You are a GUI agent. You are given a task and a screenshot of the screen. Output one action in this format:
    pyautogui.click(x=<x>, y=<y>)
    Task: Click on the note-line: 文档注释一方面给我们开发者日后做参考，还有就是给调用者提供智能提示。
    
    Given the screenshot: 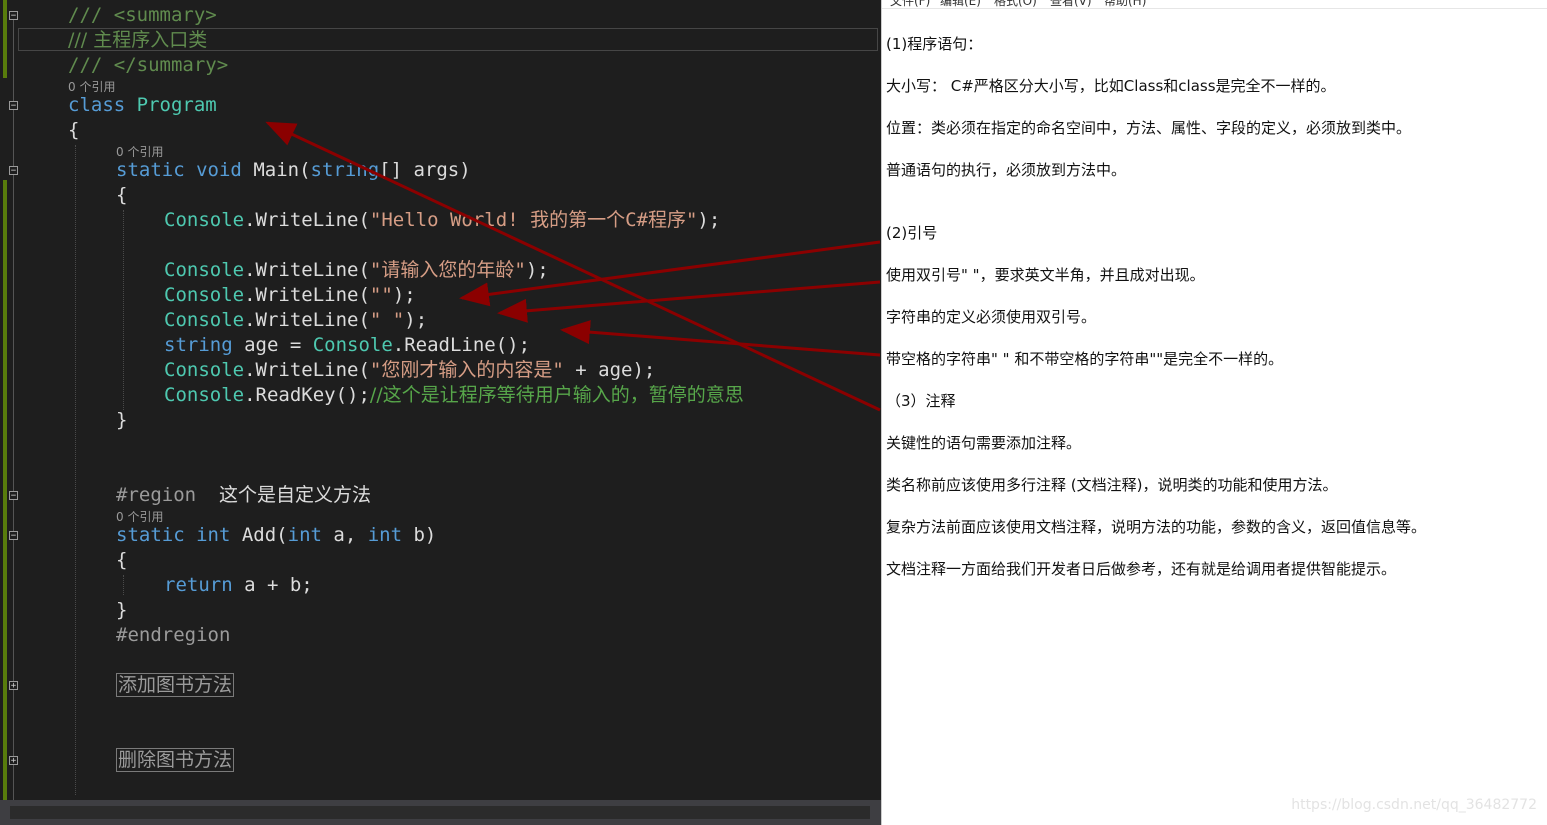 What is the action you would take?
    pyautogui.click(x=1141, y=569)
    